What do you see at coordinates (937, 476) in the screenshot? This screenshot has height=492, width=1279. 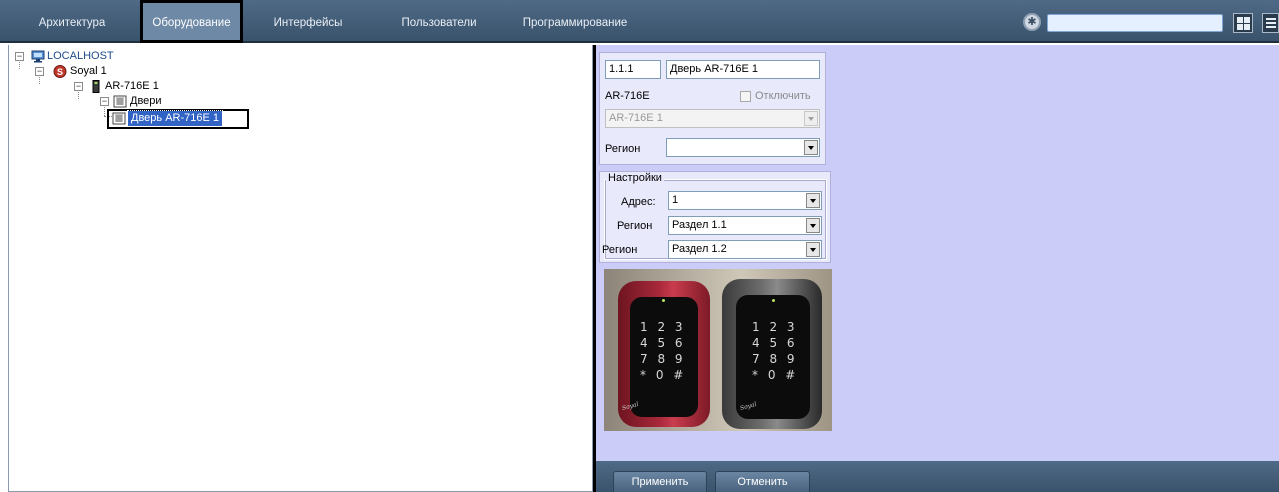 I see `bottom-button-bar: Применить Отменить` at bounding box center [937, 476].